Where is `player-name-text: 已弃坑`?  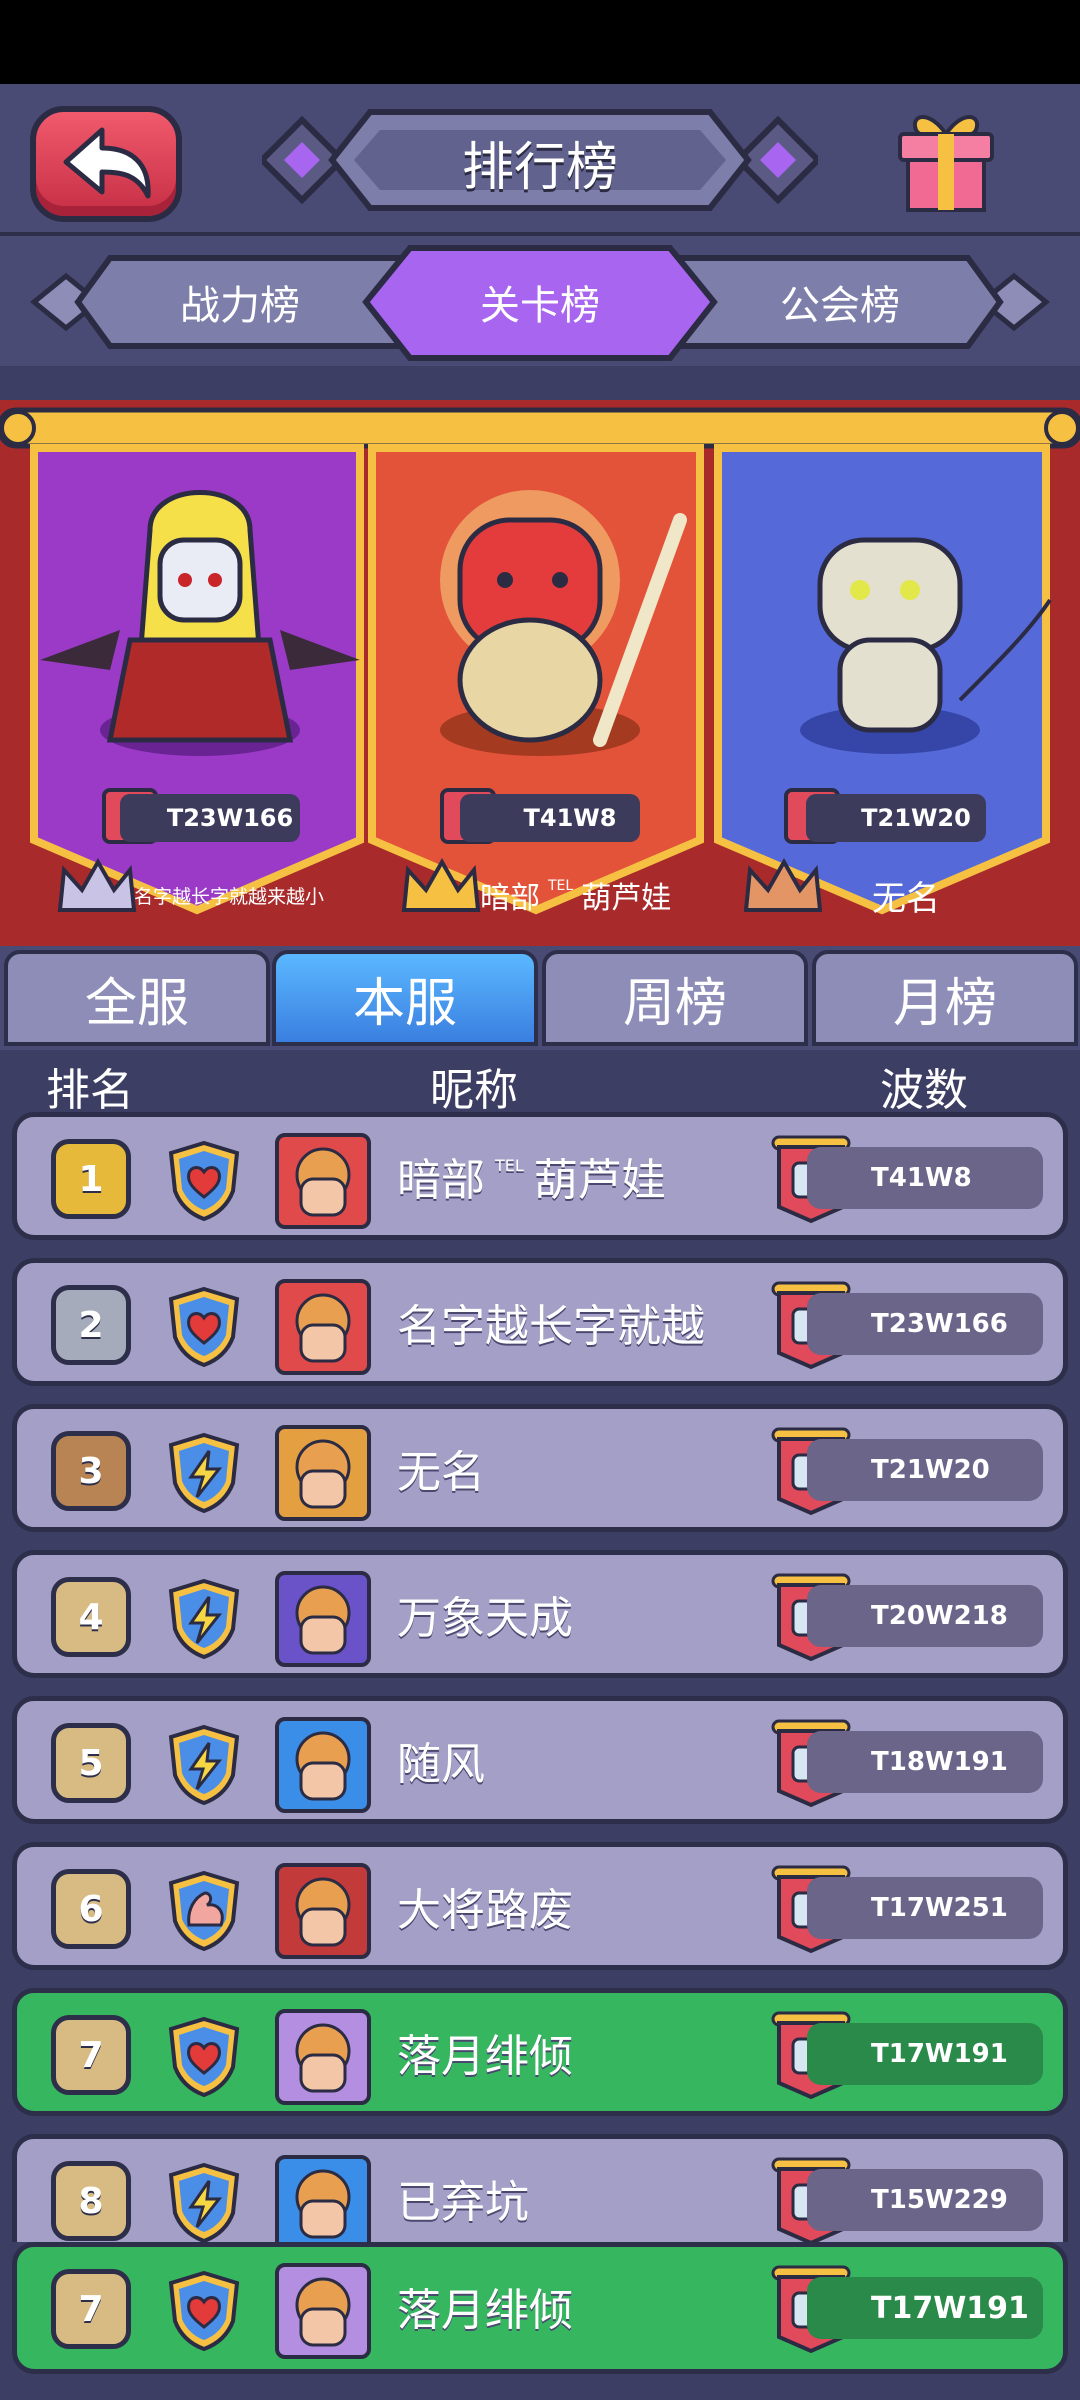
player-name-text: 已弃坑 is located at coordinates (463, 2202).